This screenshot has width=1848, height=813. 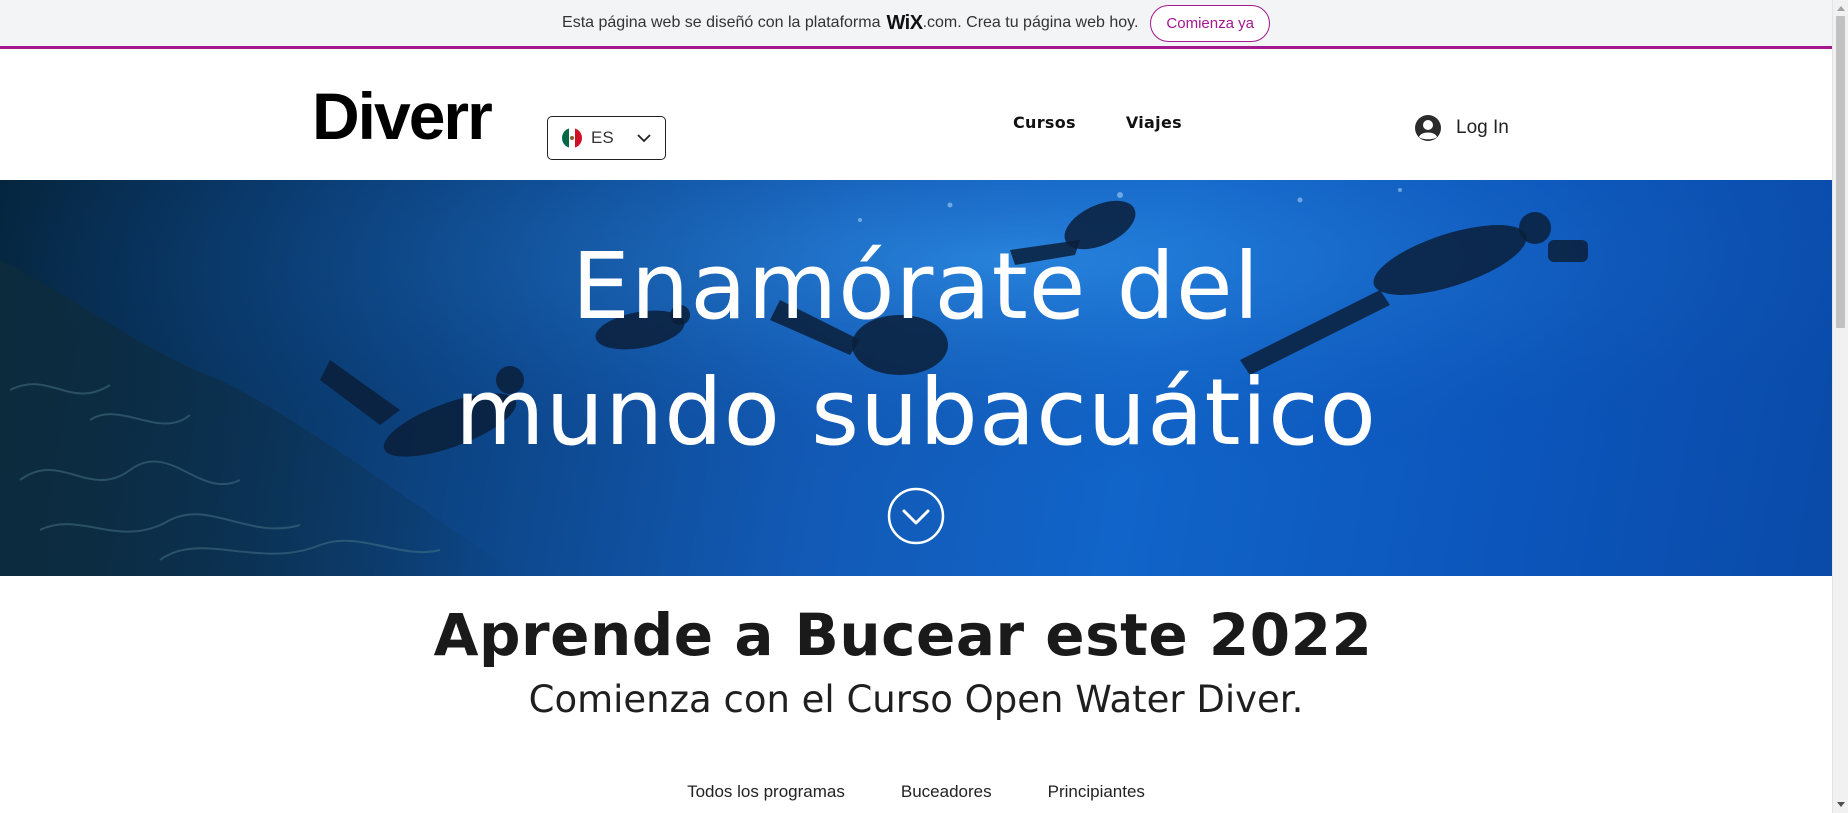 What do you see at coordinates (1030, 22) in the screenshot?
I see `wix-banner-text-after: .com. Crea tu página web hoy.` at bounding box center [1030, 22].